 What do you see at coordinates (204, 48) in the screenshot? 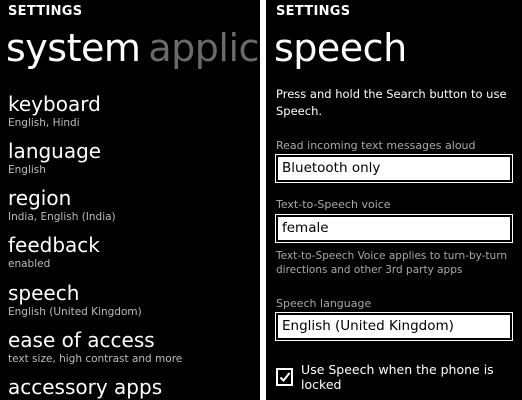
I see `pivot-tab-applications: applications` at bounding box center [204, 48].